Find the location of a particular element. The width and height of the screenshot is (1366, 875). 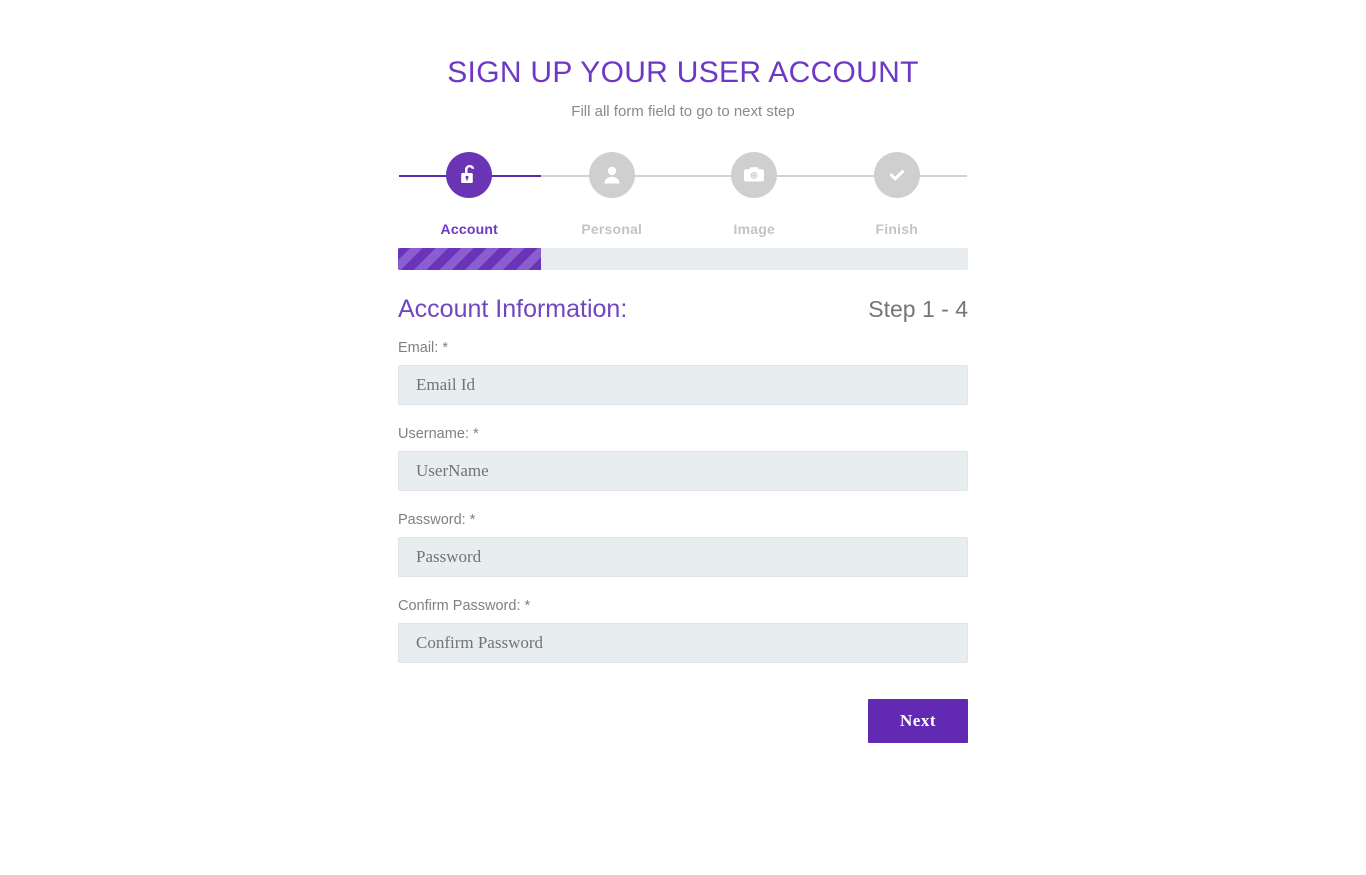

step-personal-circle is located at coordinates (611, 175).